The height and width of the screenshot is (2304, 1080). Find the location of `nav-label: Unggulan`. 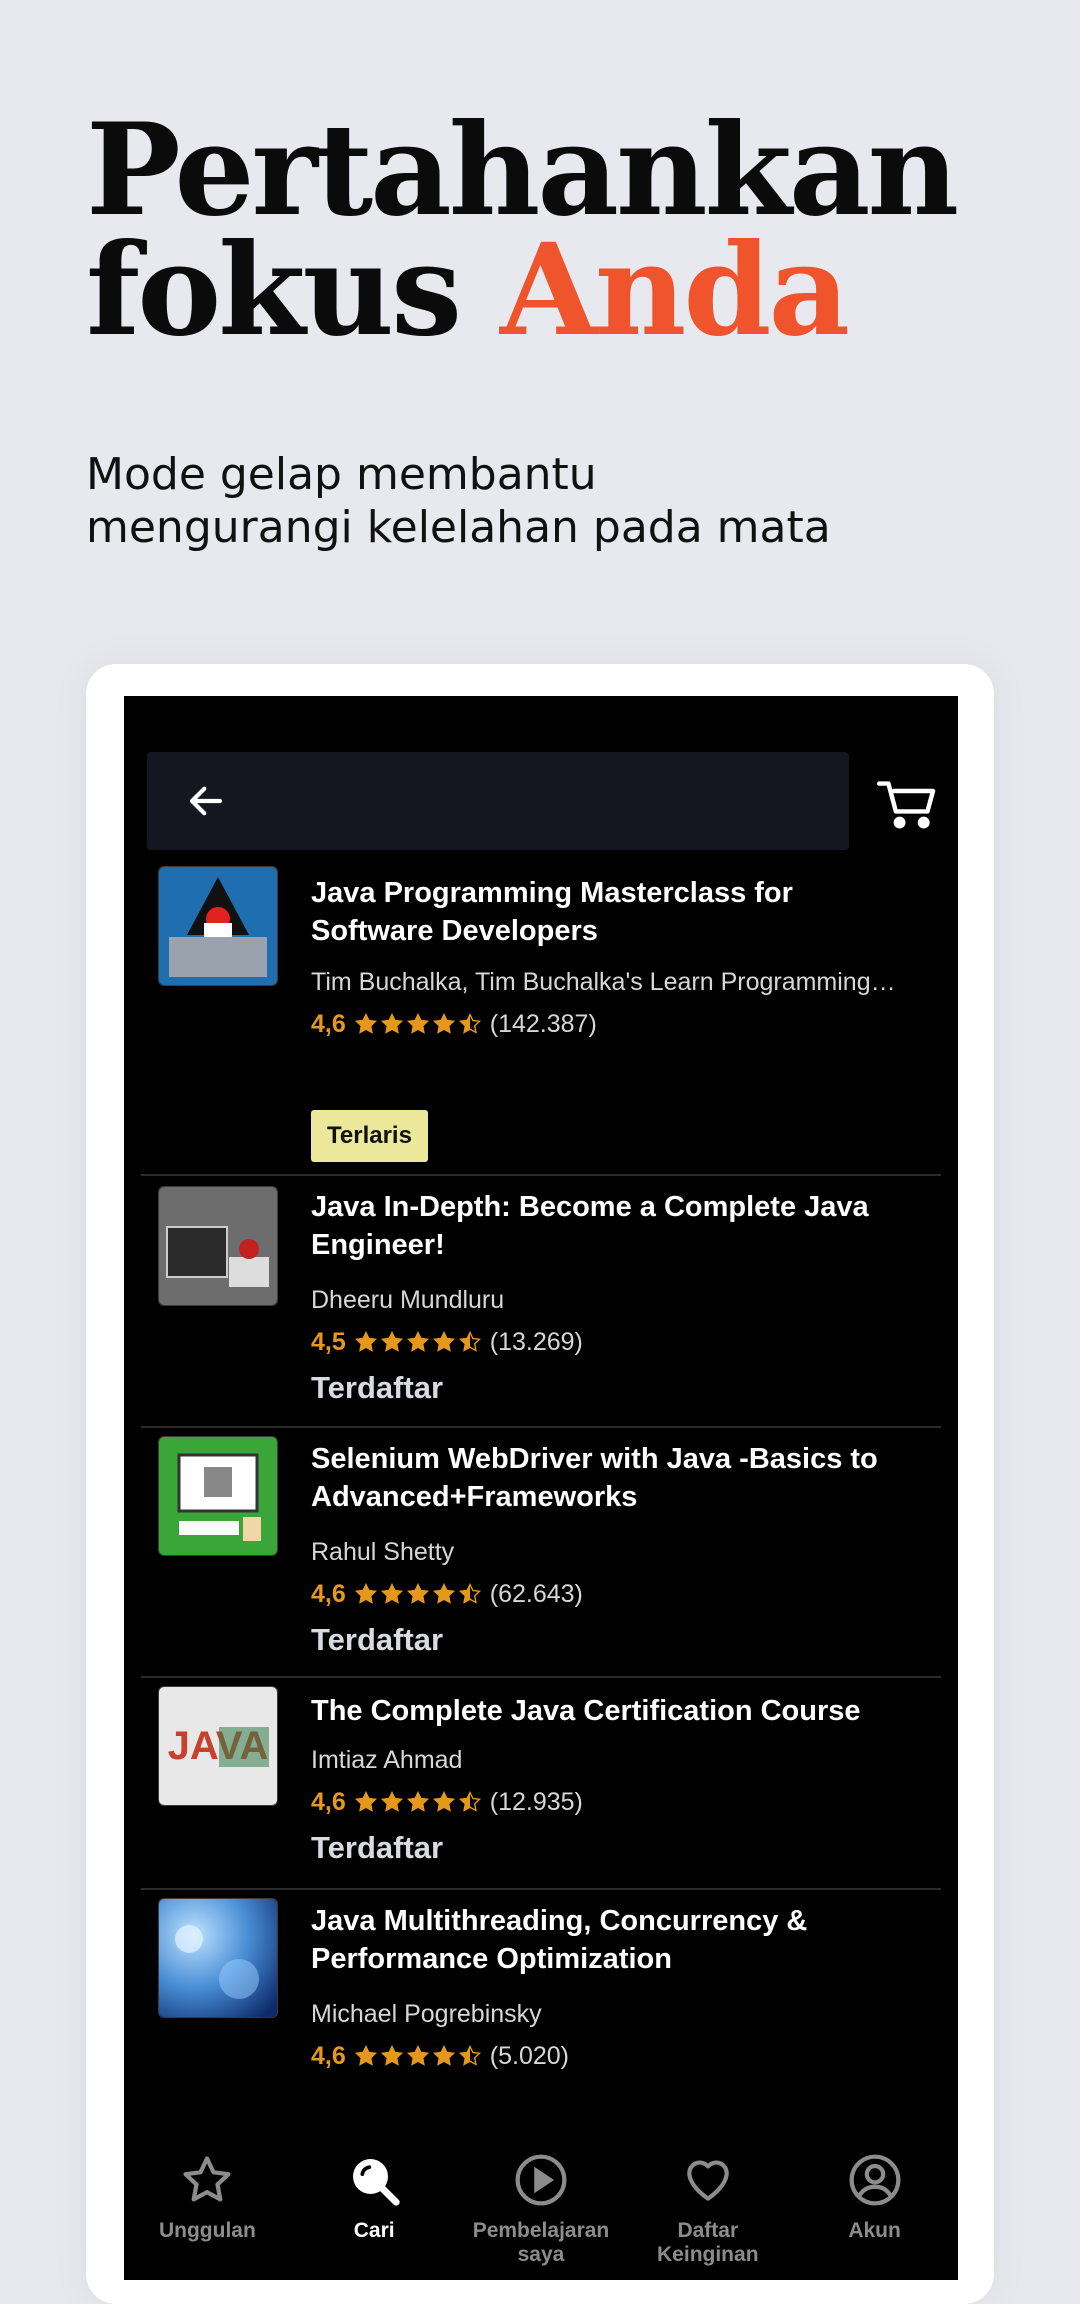

nav-label: Unggulan is located at coordinates (207, 2230).